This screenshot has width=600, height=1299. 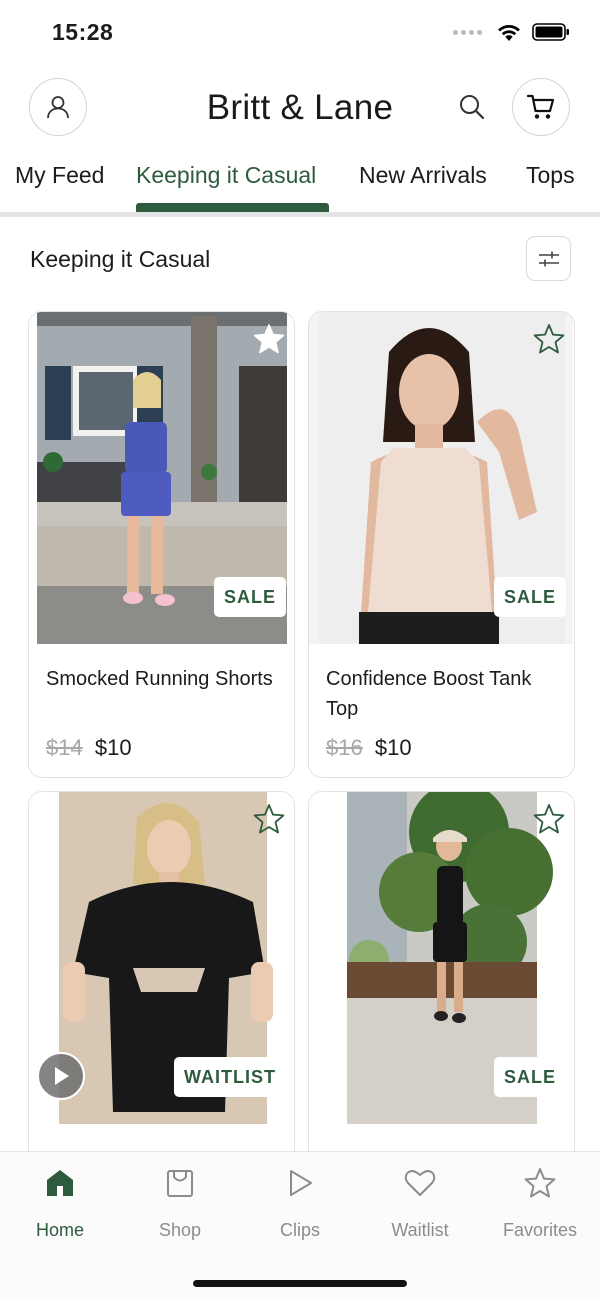 What do you see at coordinates (420, 1230) in the screenshot?
I see `nav-label: Waitlist` at bounding box center [420, 1230].